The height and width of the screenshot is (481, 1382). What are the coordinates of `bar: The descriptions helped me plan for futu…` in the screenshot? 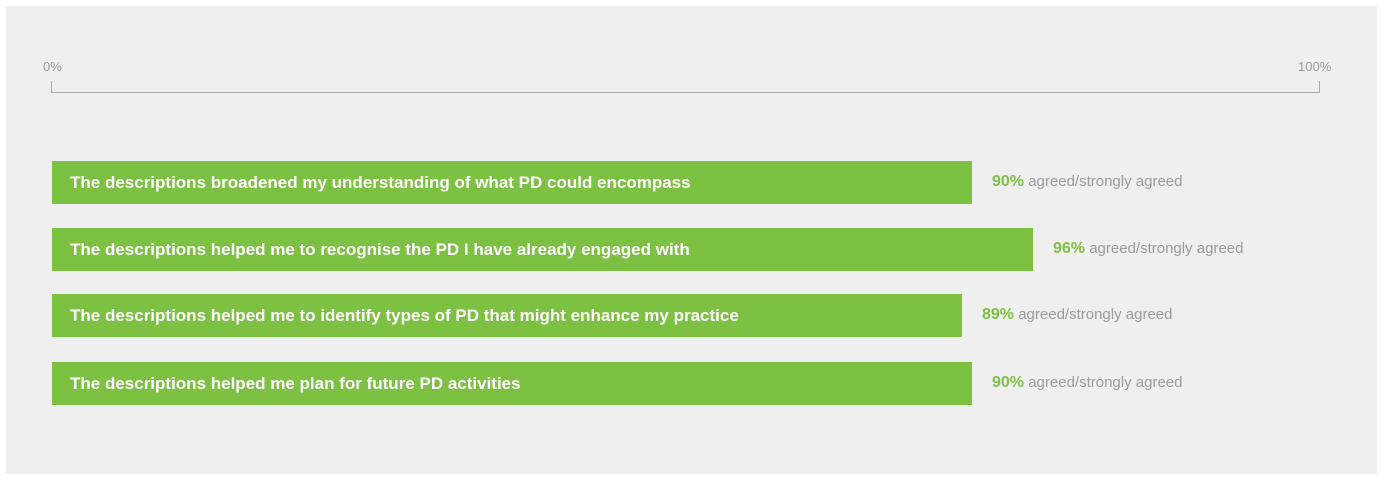 It's located at (512, 383).